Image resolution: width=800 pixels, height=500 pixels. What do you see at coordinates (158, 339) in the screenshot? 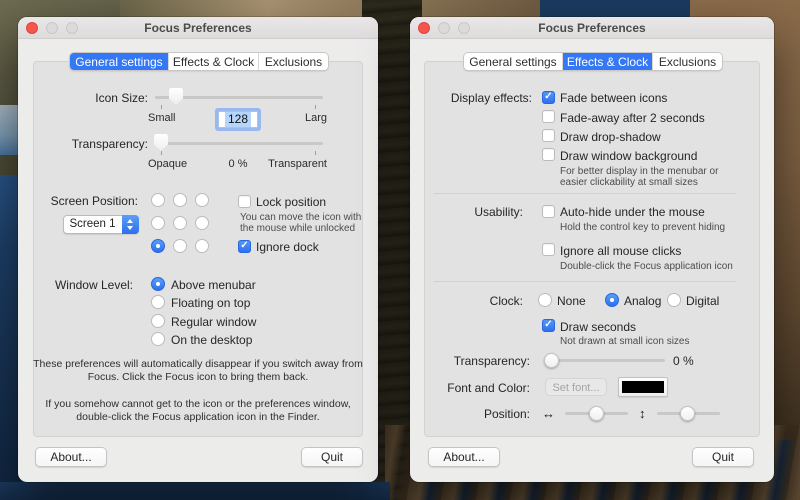
I see `window-level-radio-desktop` at bounding box center [158, 339].